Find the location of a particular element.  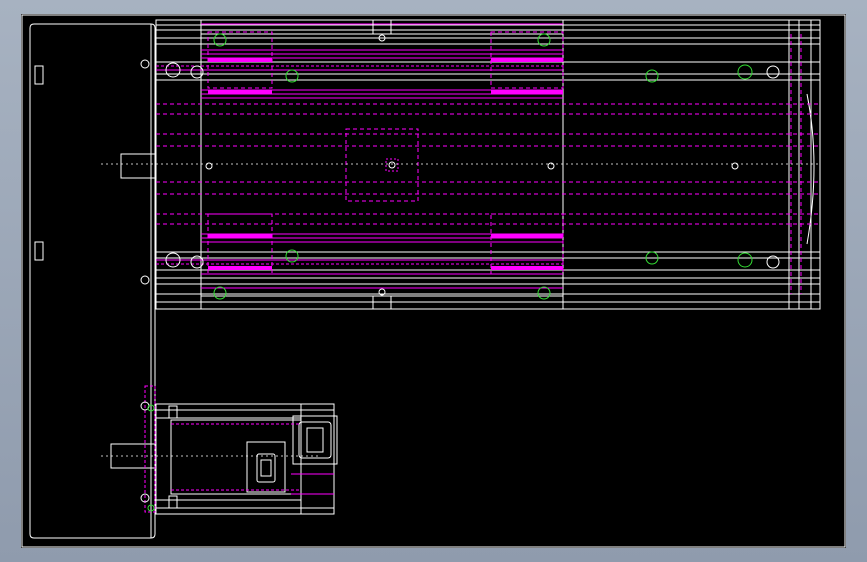

motor-hidden-lines is located at coordinates (239, 449).